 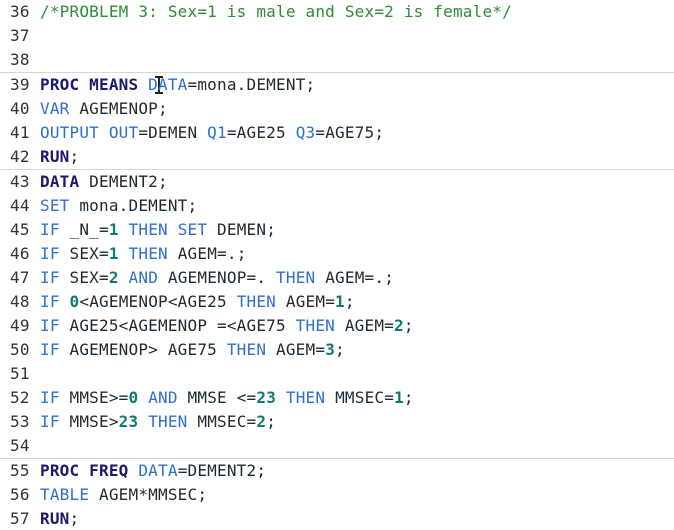 I want to click on code-token: AGEMENOP=., so click(x=217, y=277).